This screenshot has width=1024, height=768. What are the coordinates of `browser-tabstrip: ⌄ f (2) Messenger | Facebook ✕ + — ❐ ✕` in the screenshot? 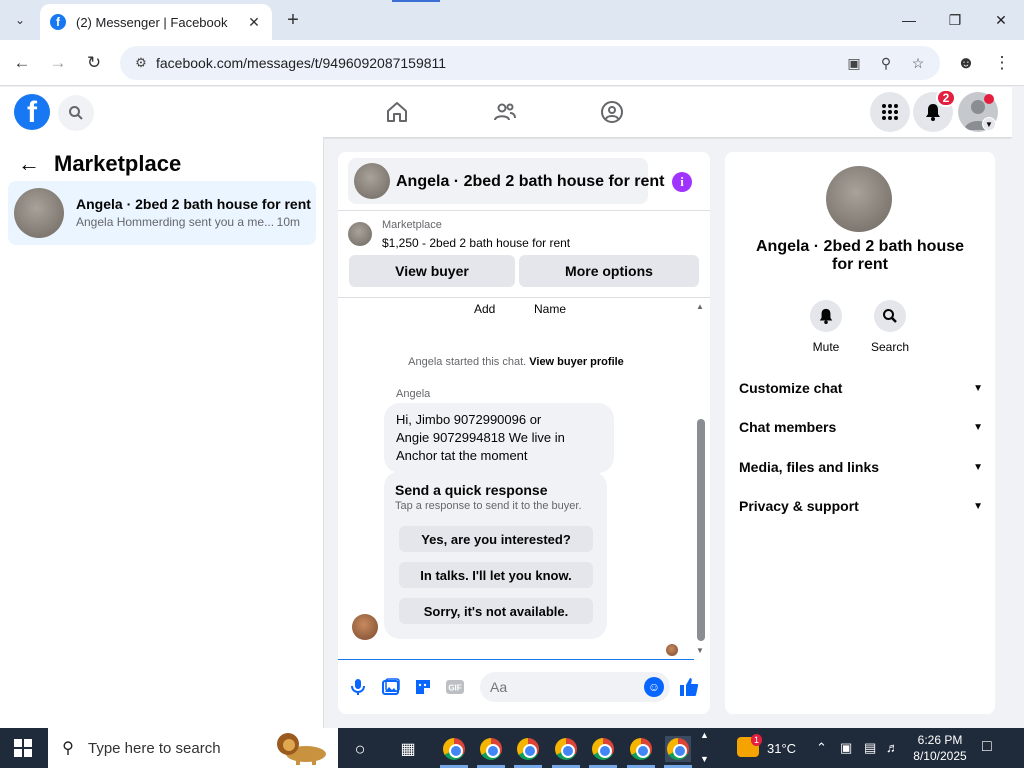 It's located at (512, 20).